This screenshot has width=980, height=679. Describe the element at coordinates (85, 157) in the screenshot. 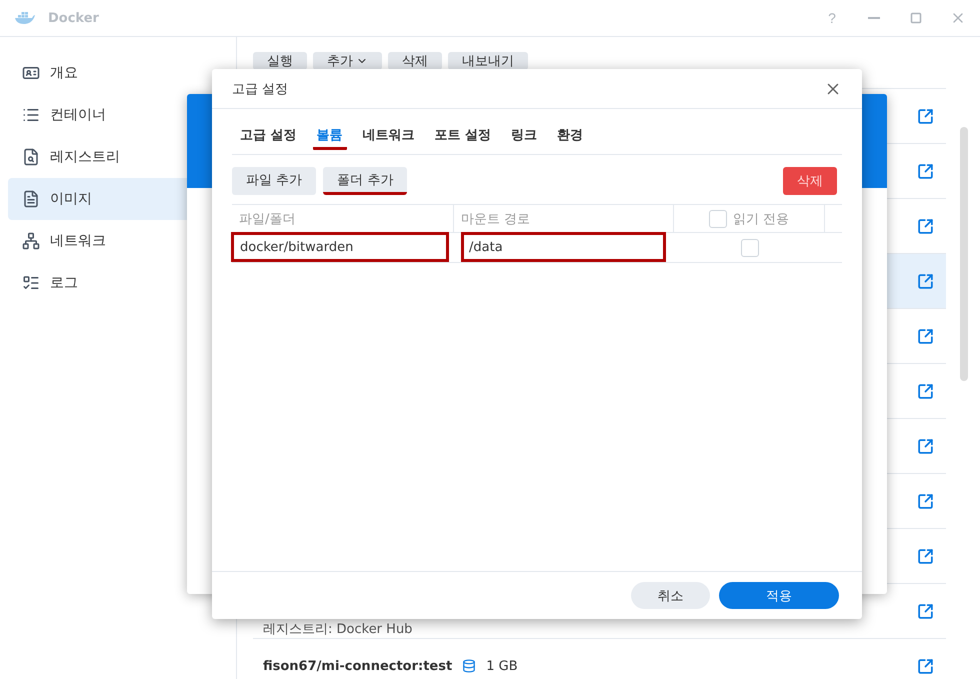

I see `sidebar-label: 레지스트리` at that location.